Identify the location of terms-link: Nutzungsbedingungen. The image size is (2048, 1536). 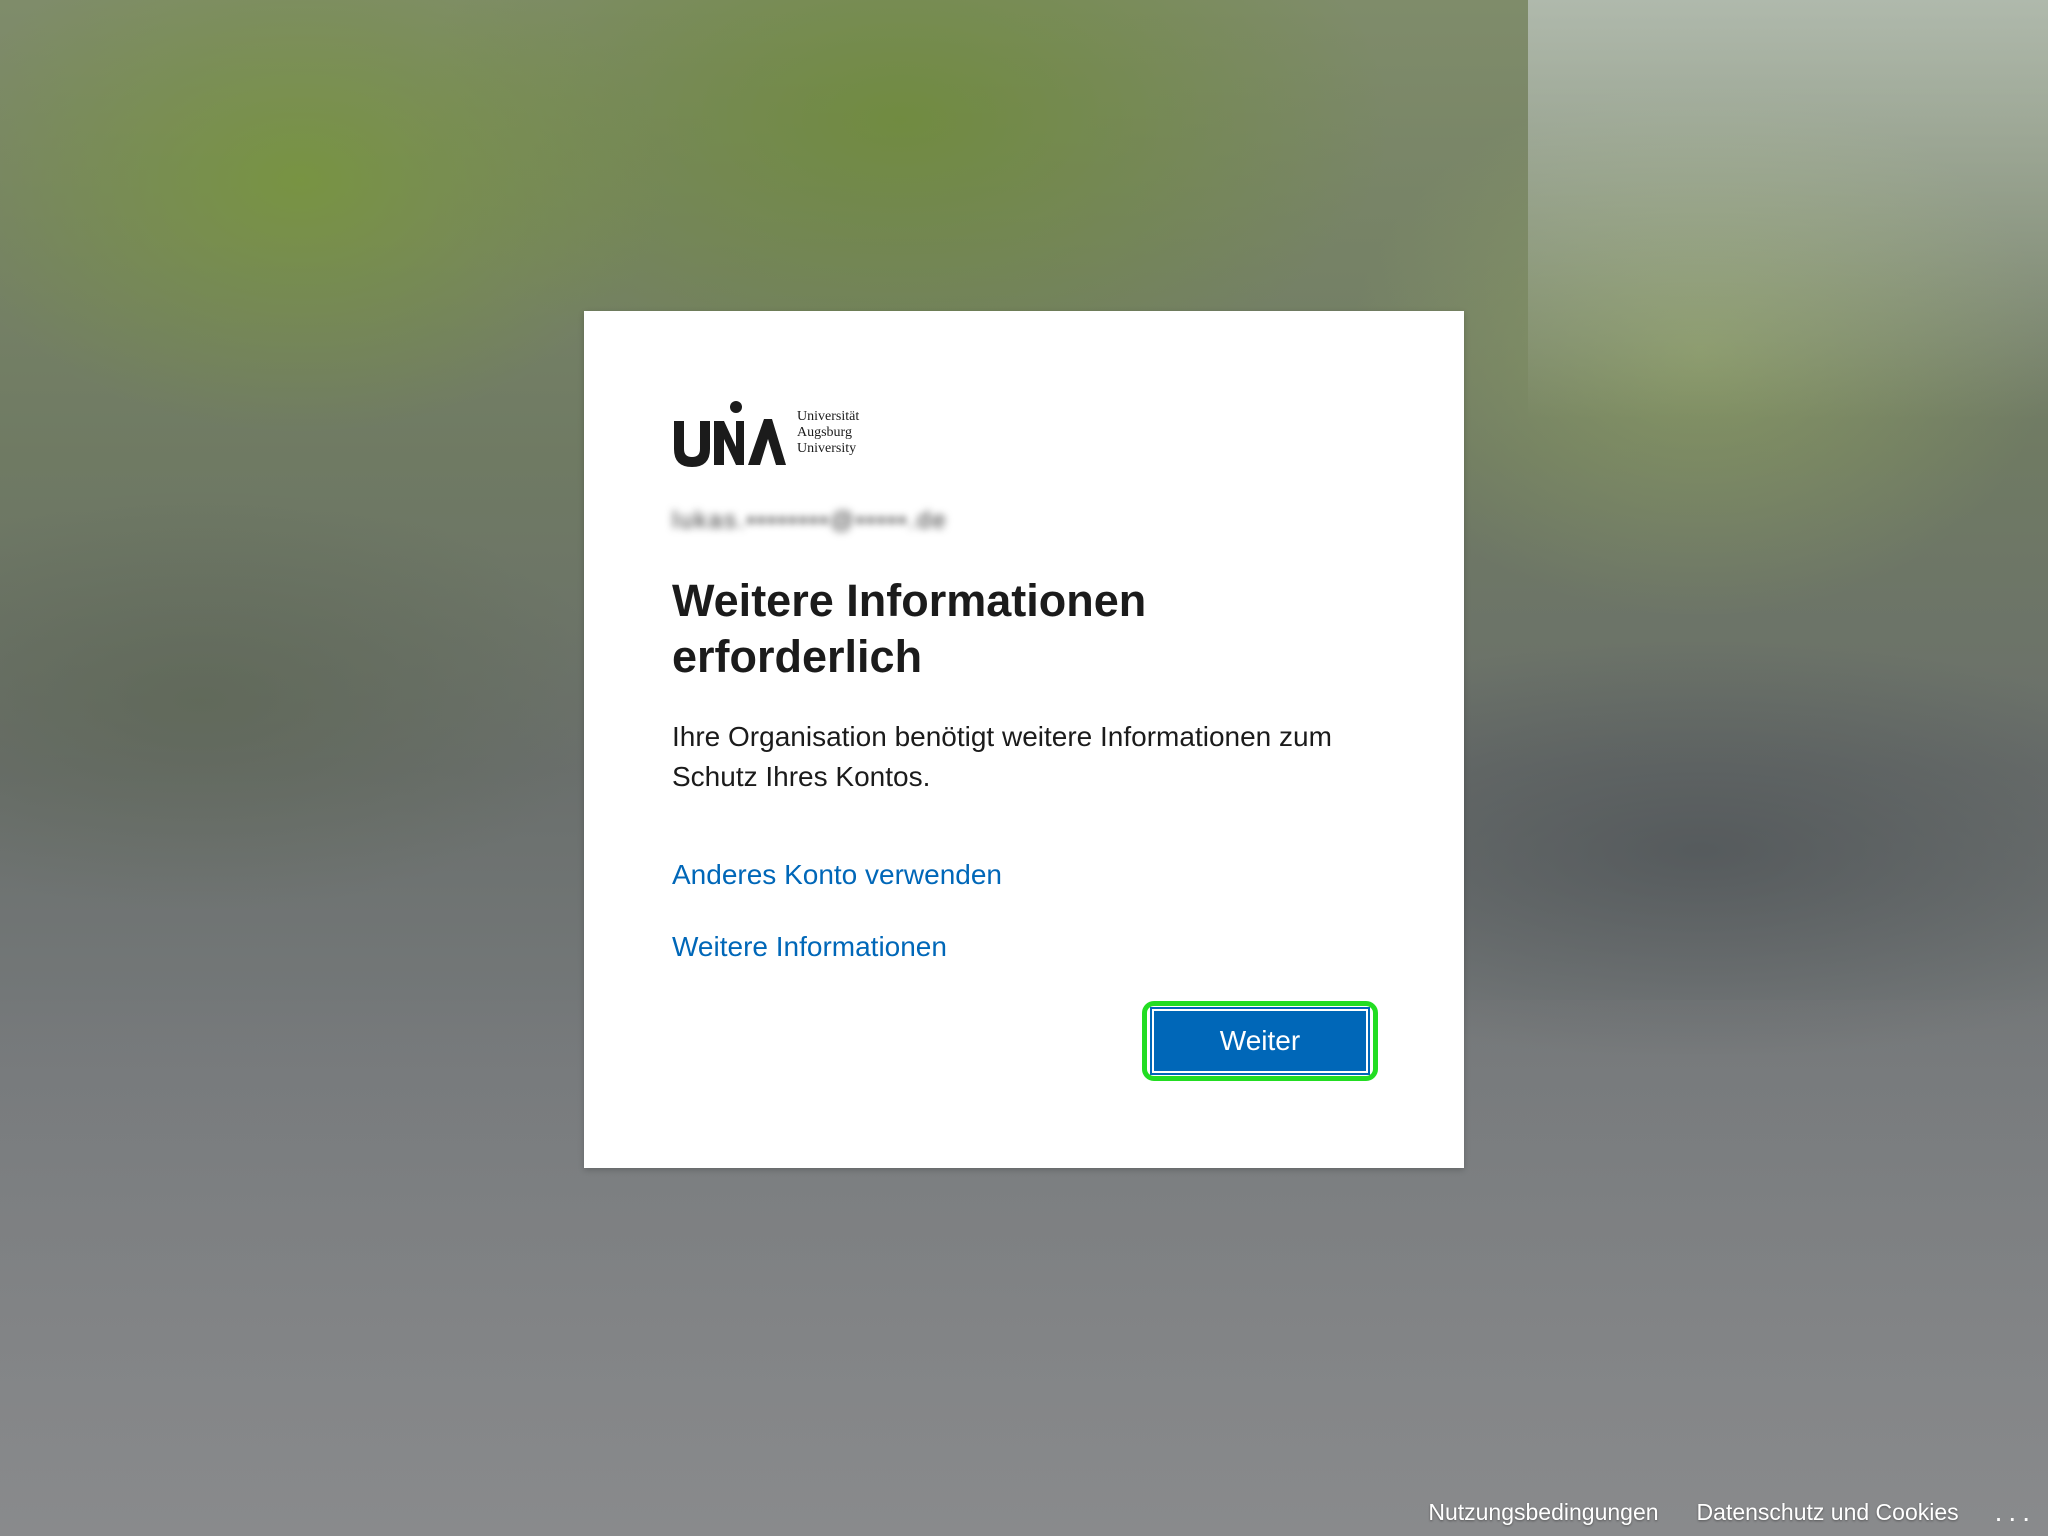
(1543, 1512).